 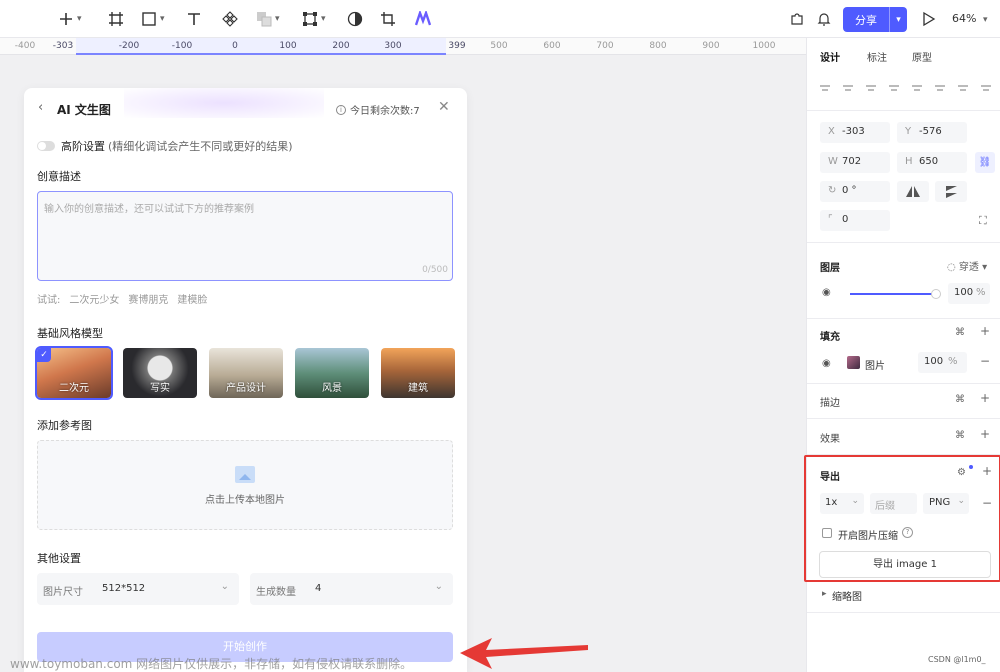 I want to click on style-card-product: 产品设计, so click(x=246, y=373).